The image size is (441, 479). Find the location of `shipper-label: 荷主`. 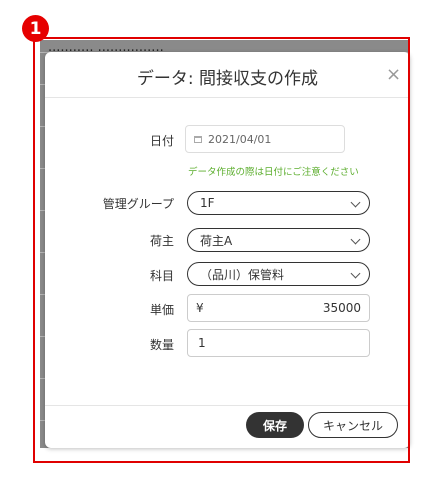

shipper-label: 荷主 is located at coordinates (161, 241).